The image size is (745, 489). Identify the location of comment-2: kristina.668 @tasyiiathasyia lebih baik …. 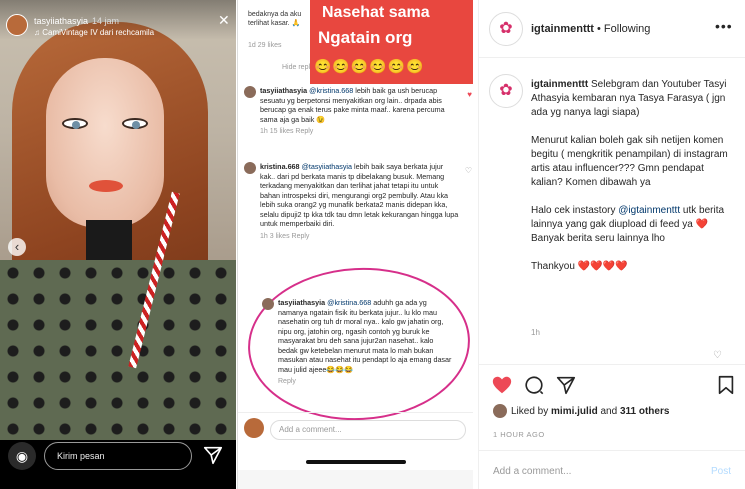
(358, 202).